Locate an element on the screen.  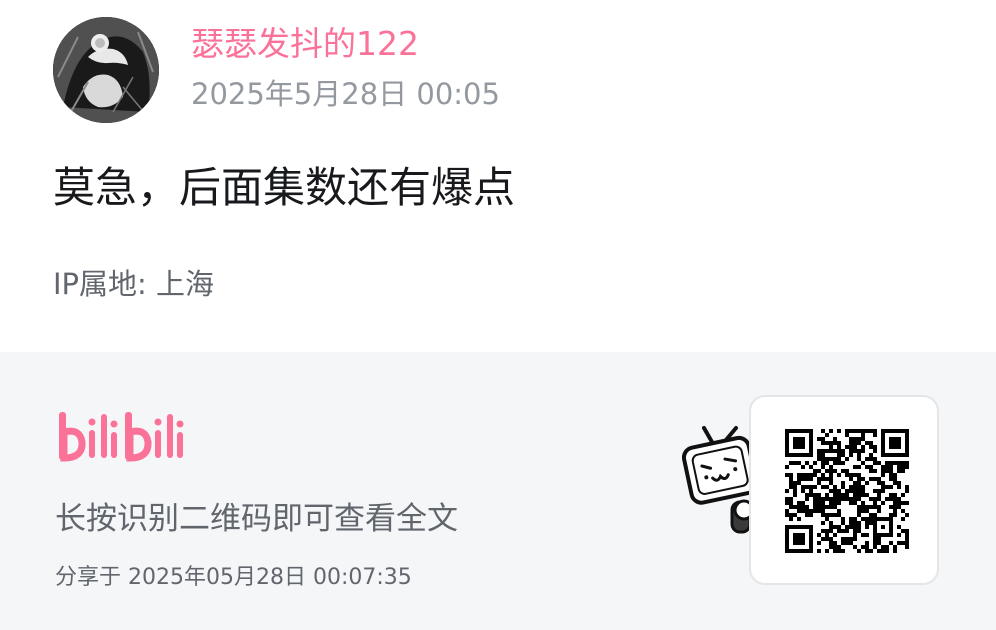
username: 瑟瑟发抖的122 is located at coordinates (305, 44).